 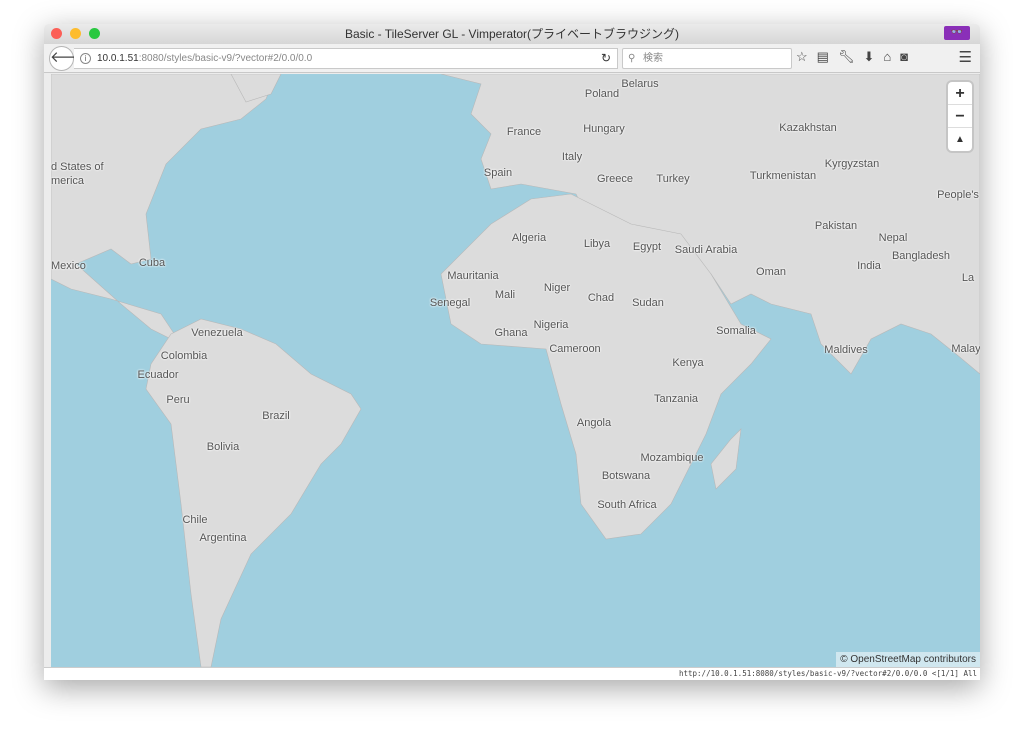 What do you see at coordinates (640, 84) in the screenshot?
I see `country-label: Belarus` at bounding box center [640, 84].